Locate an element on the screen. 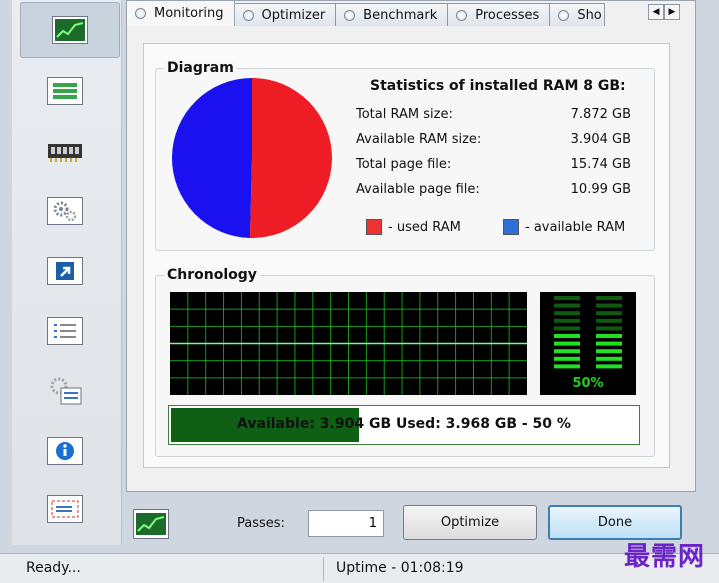 The height and width of the screenshot is (583, 719). legend-used: - used RAM is located at coordinates (413, 227).